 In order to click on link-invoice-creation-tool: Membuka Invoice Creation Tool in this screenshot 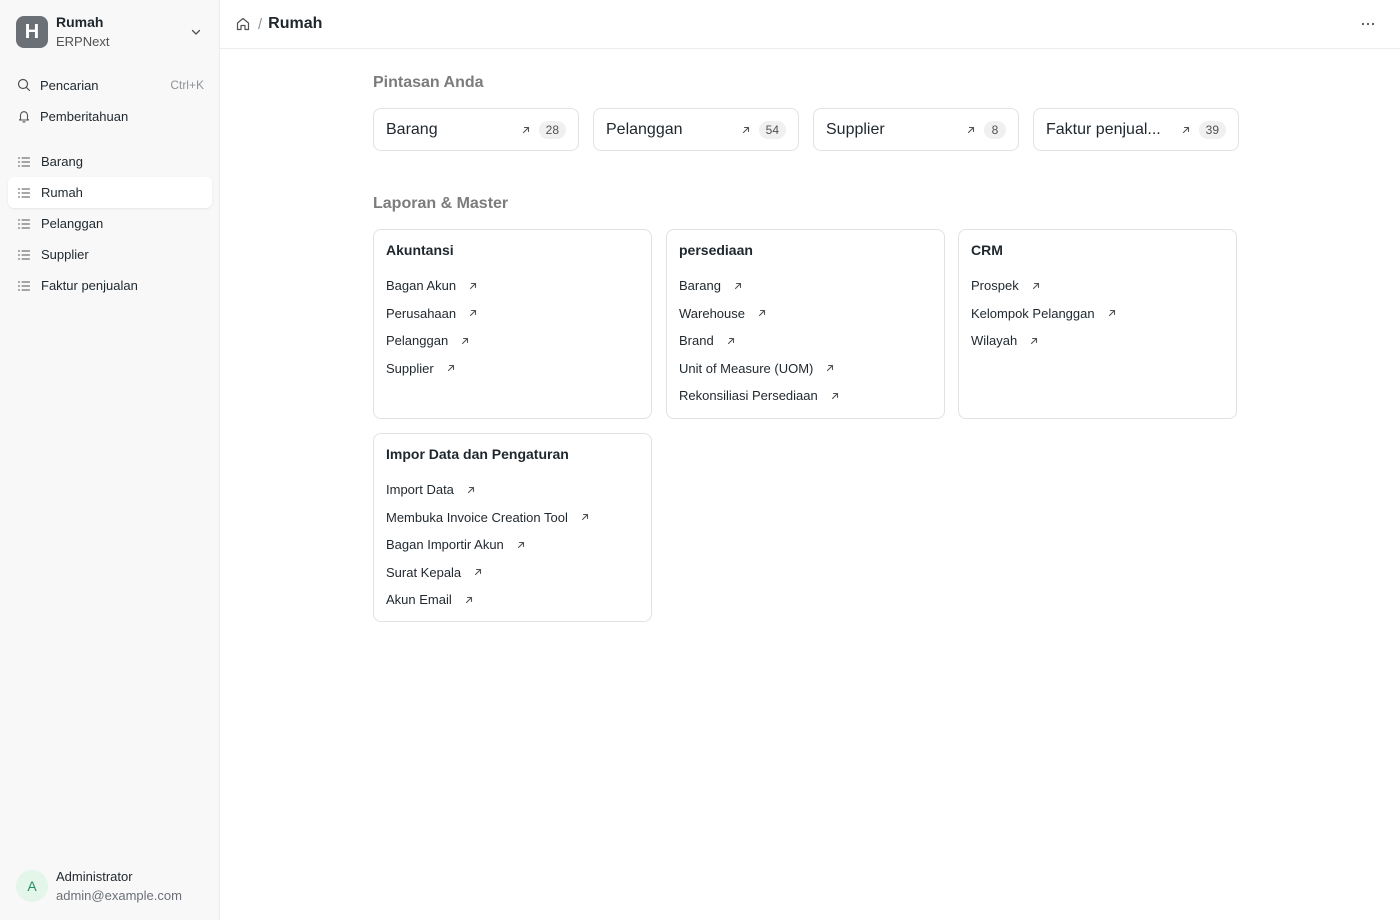, I will do `click(512, 518)`.